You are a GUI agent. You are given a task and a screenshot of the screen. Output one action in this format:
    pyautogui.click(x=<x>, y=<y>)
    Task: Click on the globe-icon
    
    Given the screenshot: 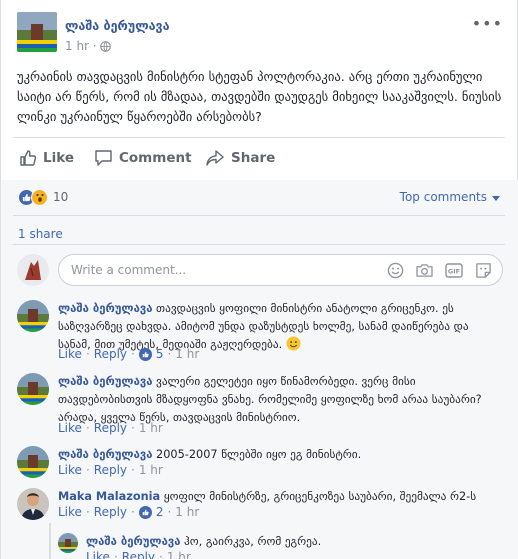 What is the action you would take?
    pyautogui.click(x=106, y=48)
    